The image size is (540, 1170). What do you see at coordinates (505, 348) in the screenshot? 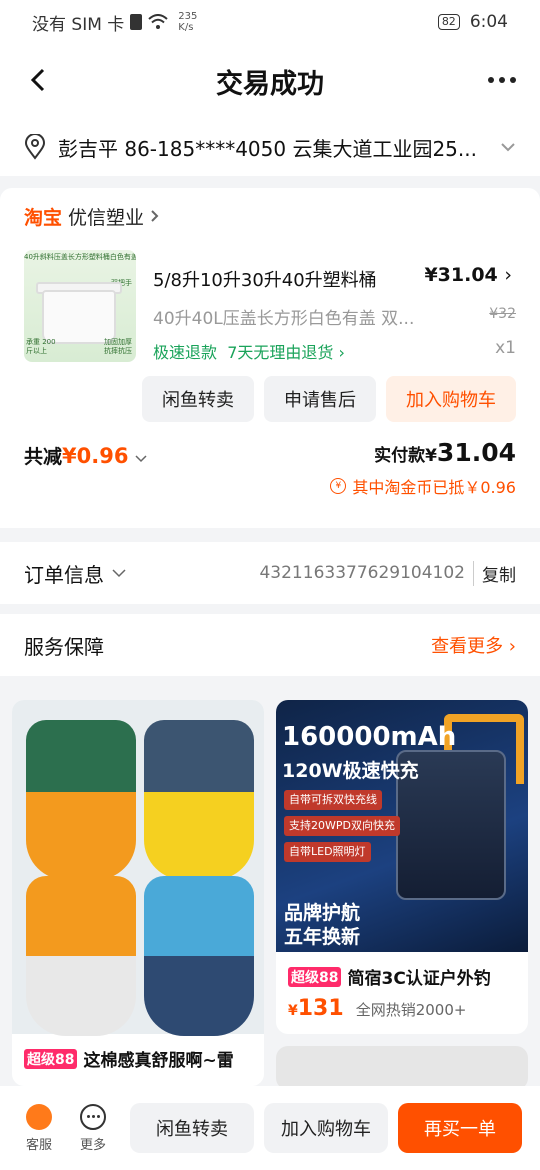
I see `item-quantity: x1` at bounding box center [505, 348].